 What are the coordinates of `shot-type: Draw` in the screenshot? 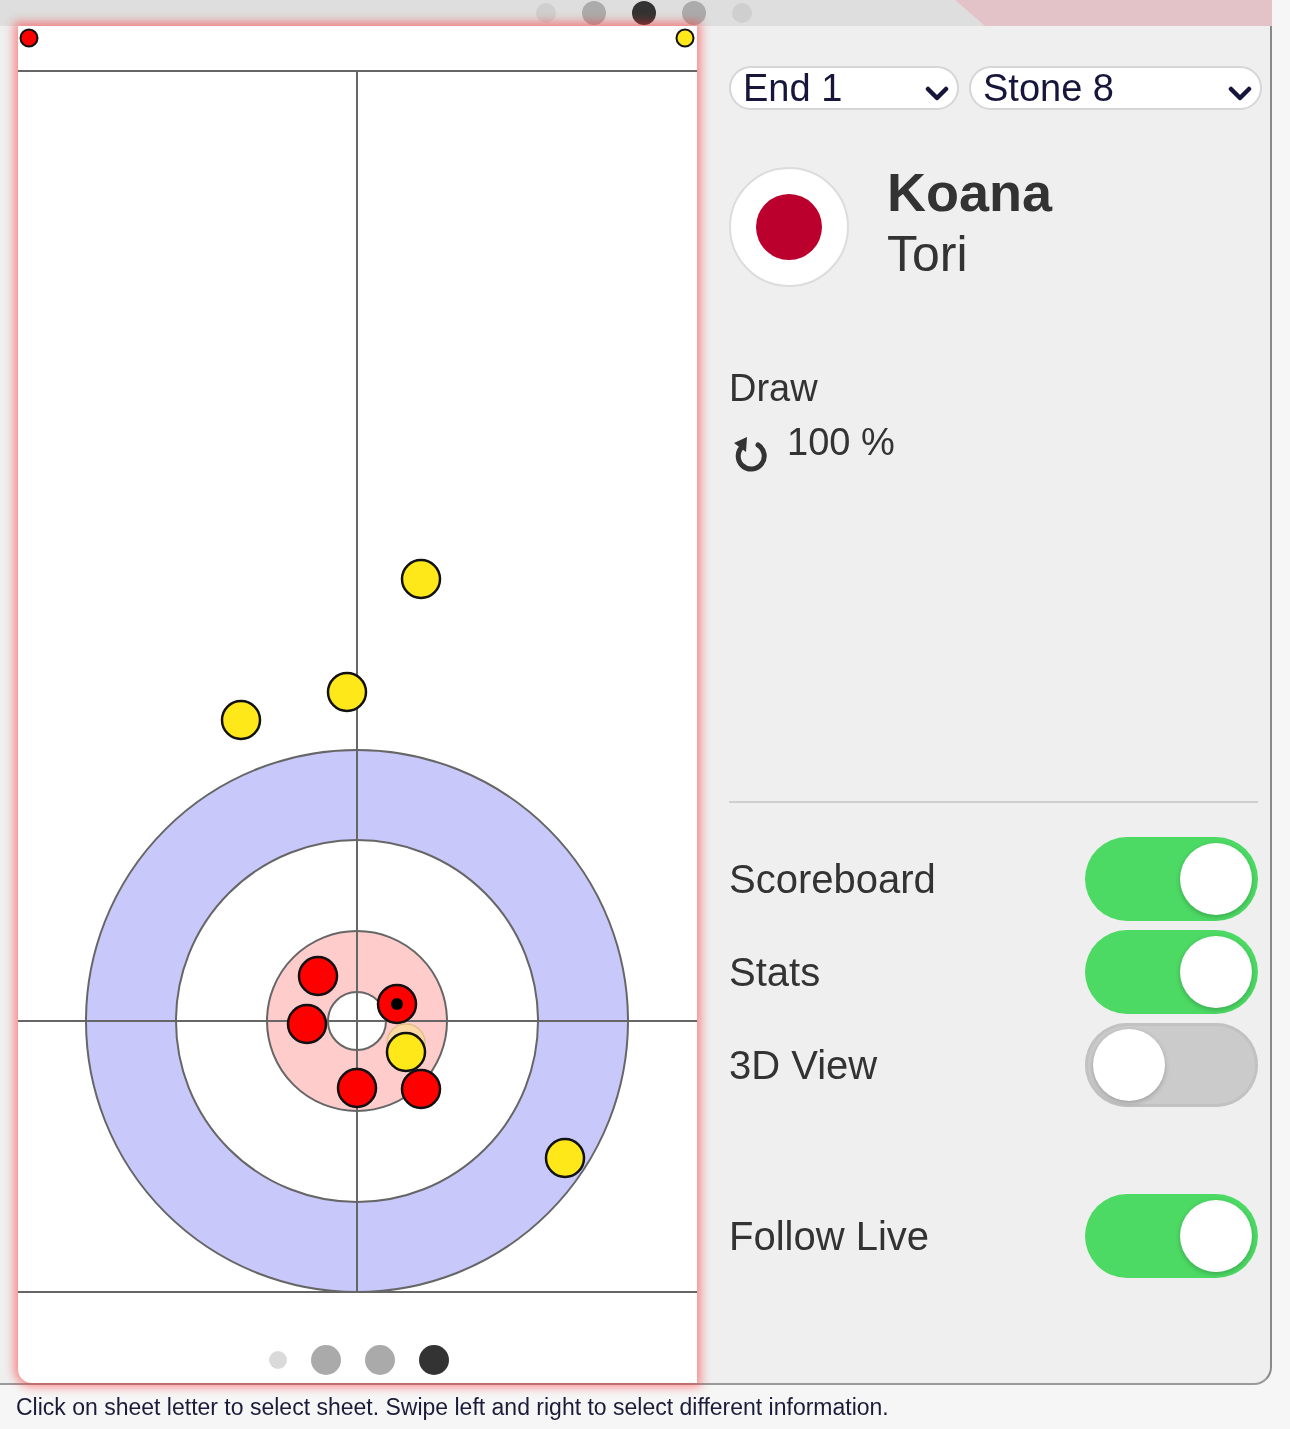 It's located at (773, 388).